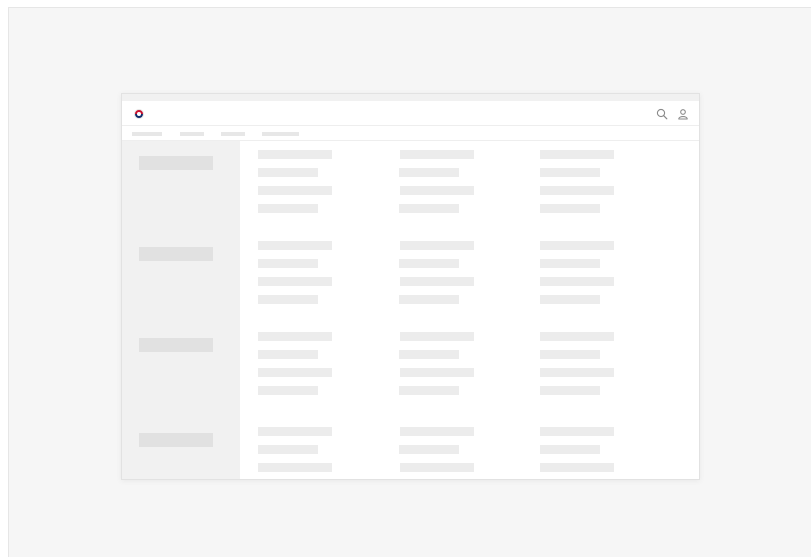 The width and height of the screenshot is (811, 557). What do you see at coordinates (181, 310) in the screenshot?
I see `sidebar` at bounding box center [181, 310].